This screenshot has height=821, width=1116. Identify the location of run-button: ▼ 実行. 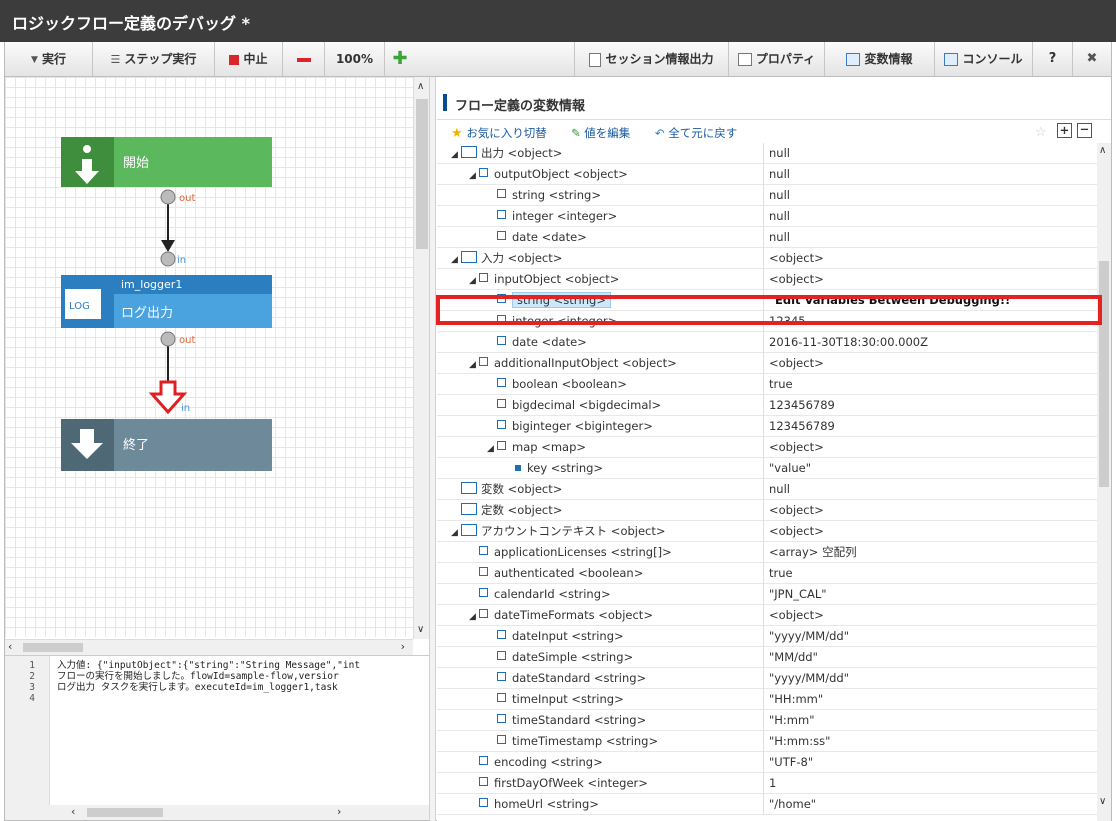
(49, 59).